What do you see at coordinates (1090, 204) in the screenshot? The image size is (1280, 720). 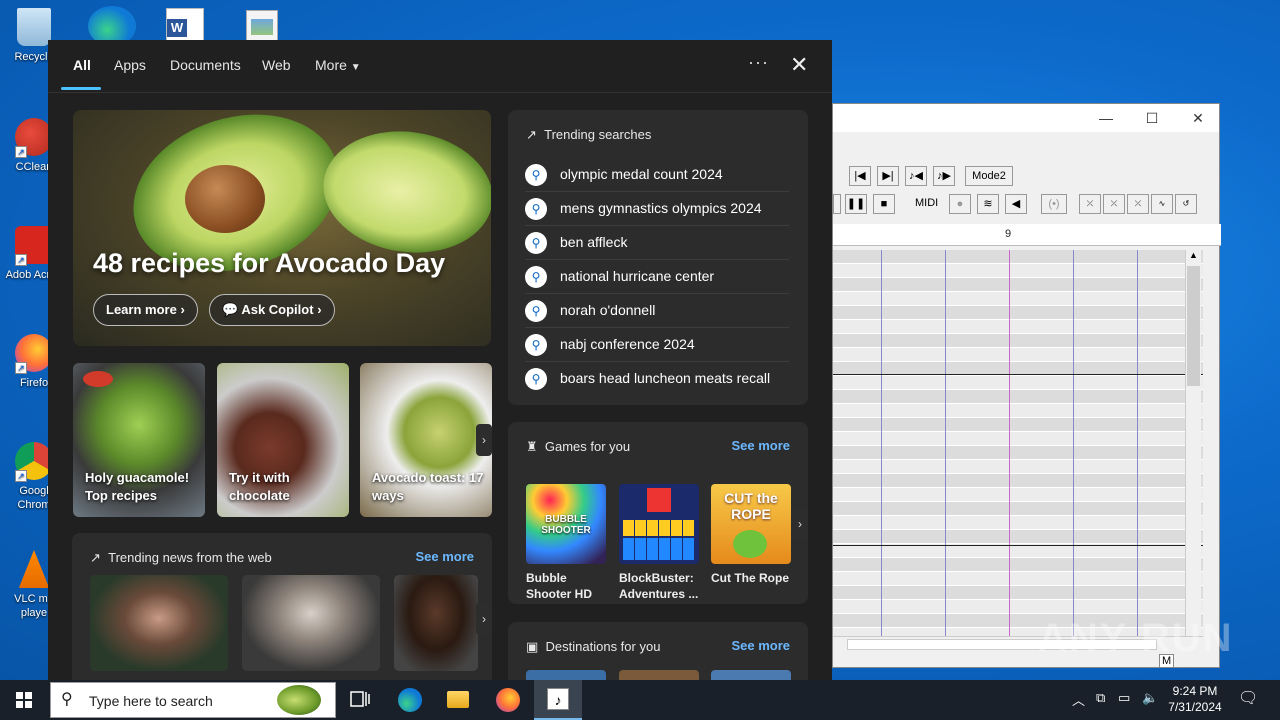 I see `tool-button-1: ⤫` at bounding box center [1090, 204].